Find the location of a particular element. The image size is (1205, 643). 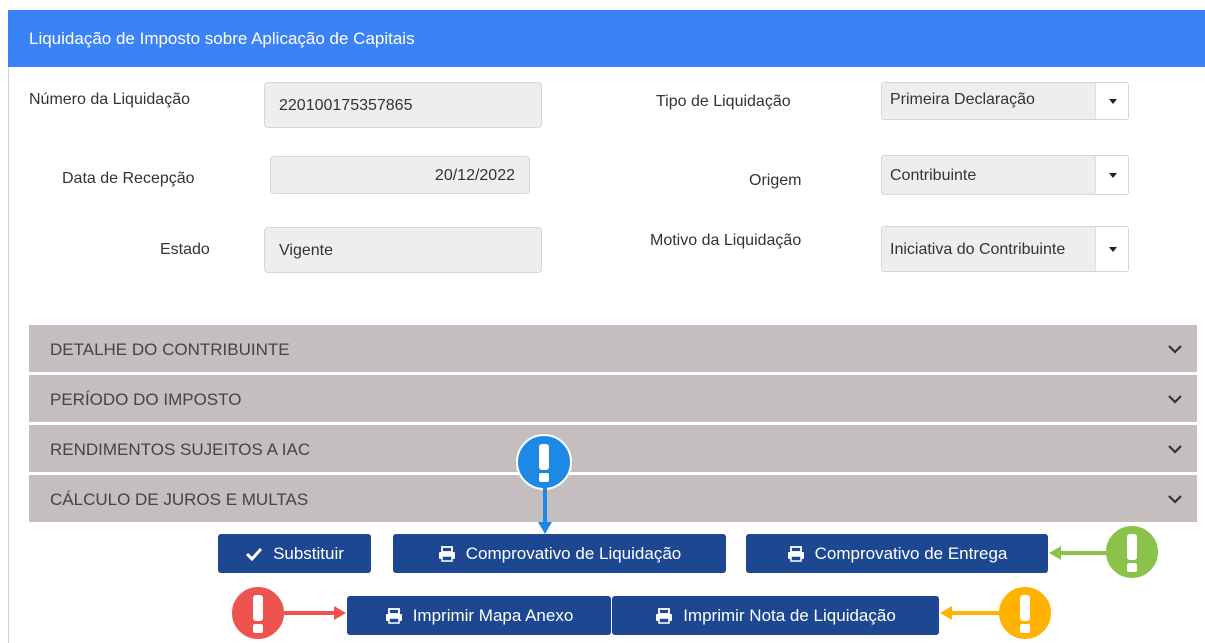

comprovativo-liquidacao-button: Comprovativo de Liquidação is located at coordinates (559, 553).